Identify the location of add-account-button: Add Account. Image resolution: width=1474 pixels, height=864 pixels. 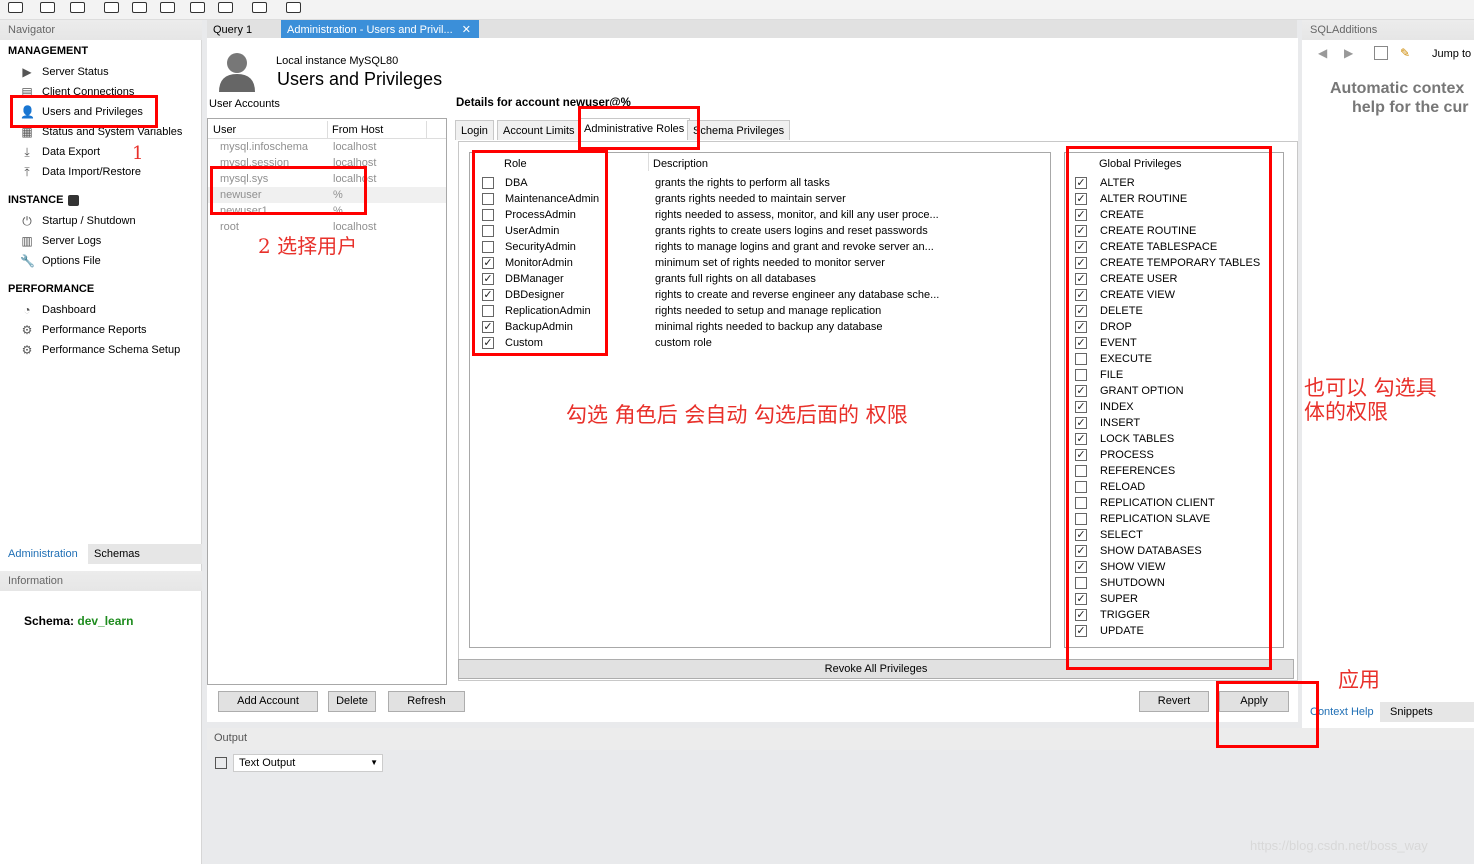
(268, 701).